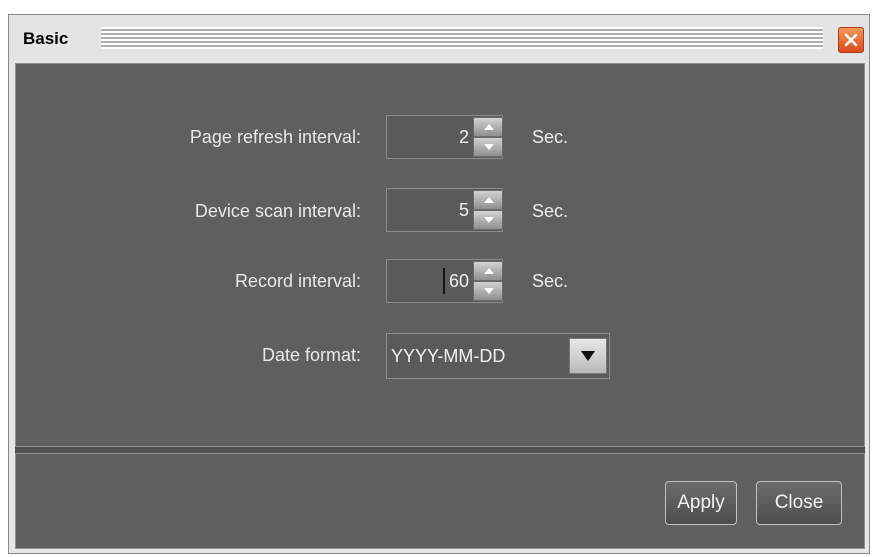 This screenshot has width=873, height=557. I want to click on page-refresh-spinner: 2, so click(444, 137).